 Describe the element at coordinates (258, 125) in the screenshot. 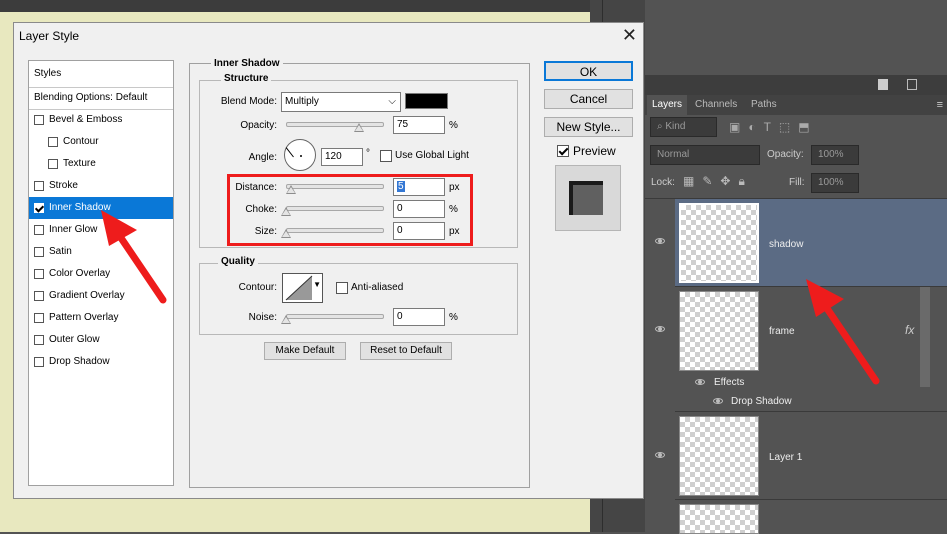

I see `opacity-label: Opacity:` at that location.